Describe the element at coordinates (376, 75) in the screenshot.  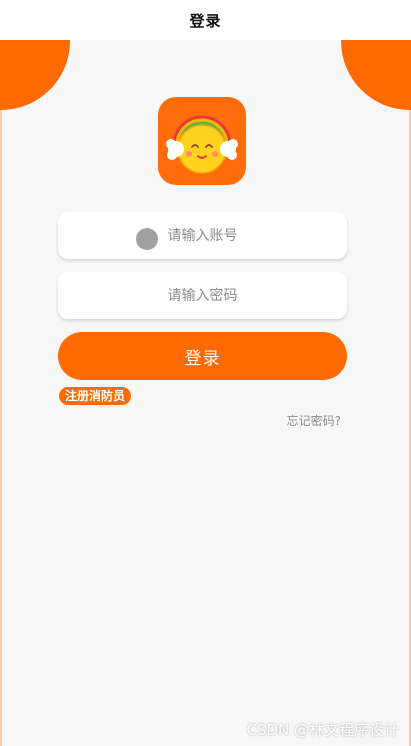
I see `decorative-corner-right` at that location.